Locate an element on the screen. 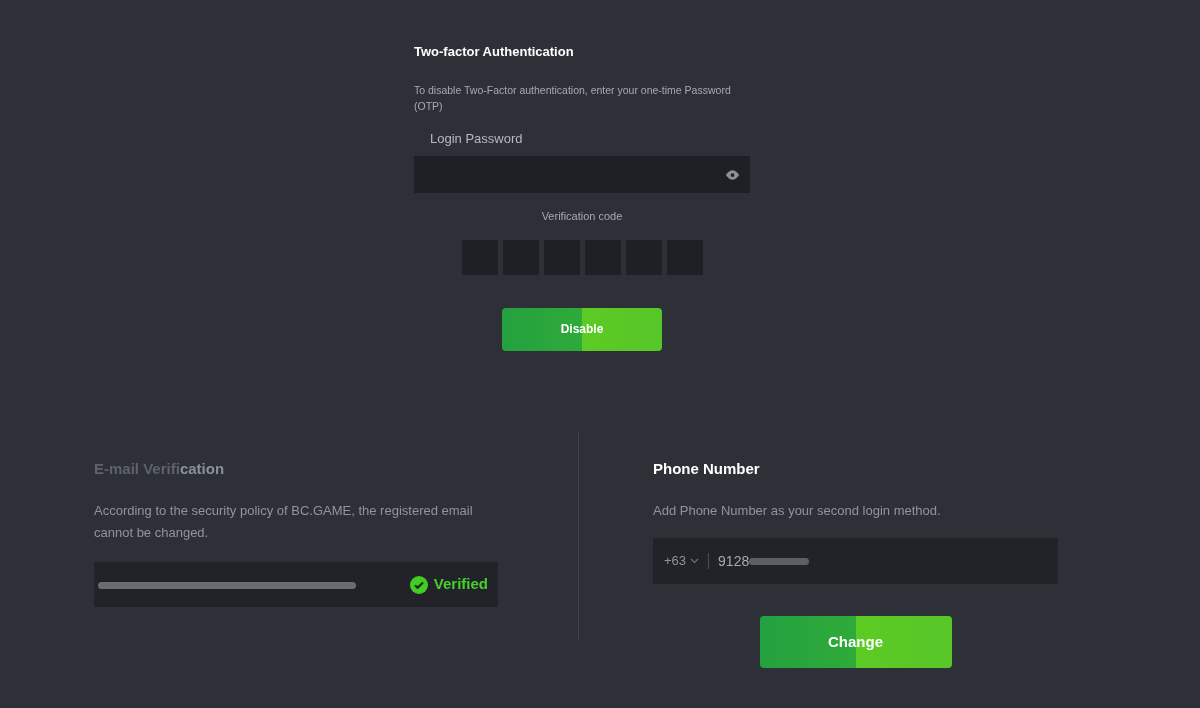 The height and width of the screenshot is (708, 1200). password-field is located at coordinates (582, 174).